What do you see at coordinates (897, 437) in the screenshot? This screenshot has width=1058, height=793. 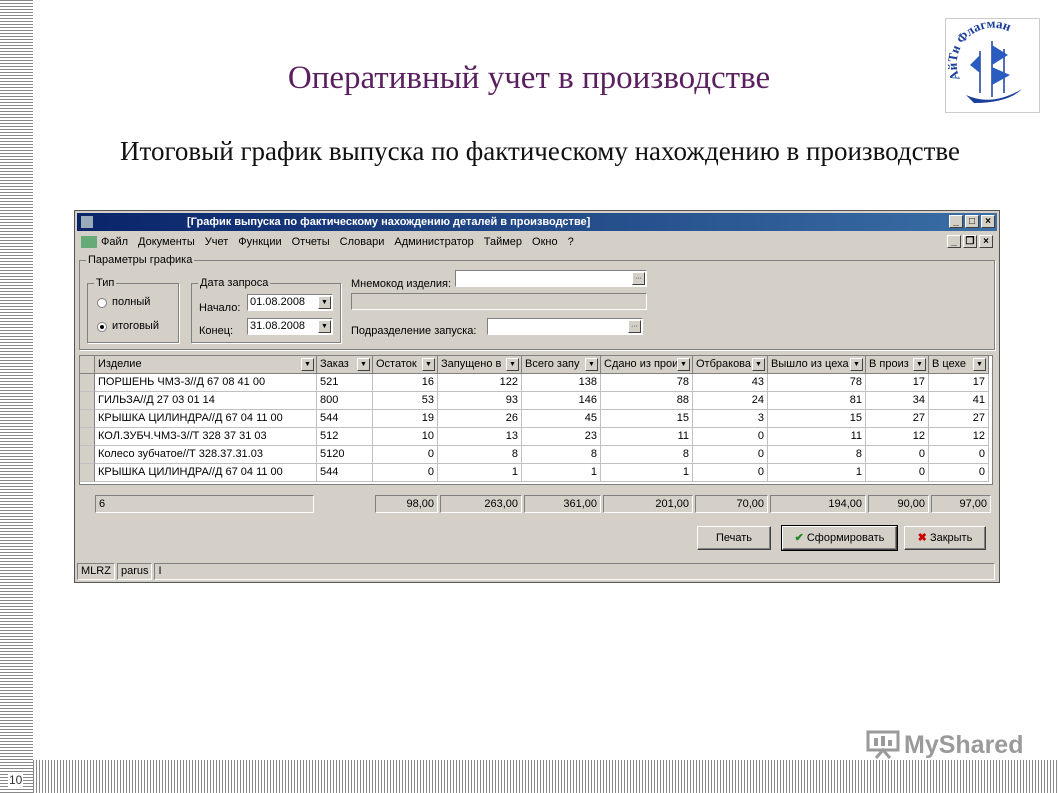 I see `table-cell: 12` at bounding box center [897, 437].